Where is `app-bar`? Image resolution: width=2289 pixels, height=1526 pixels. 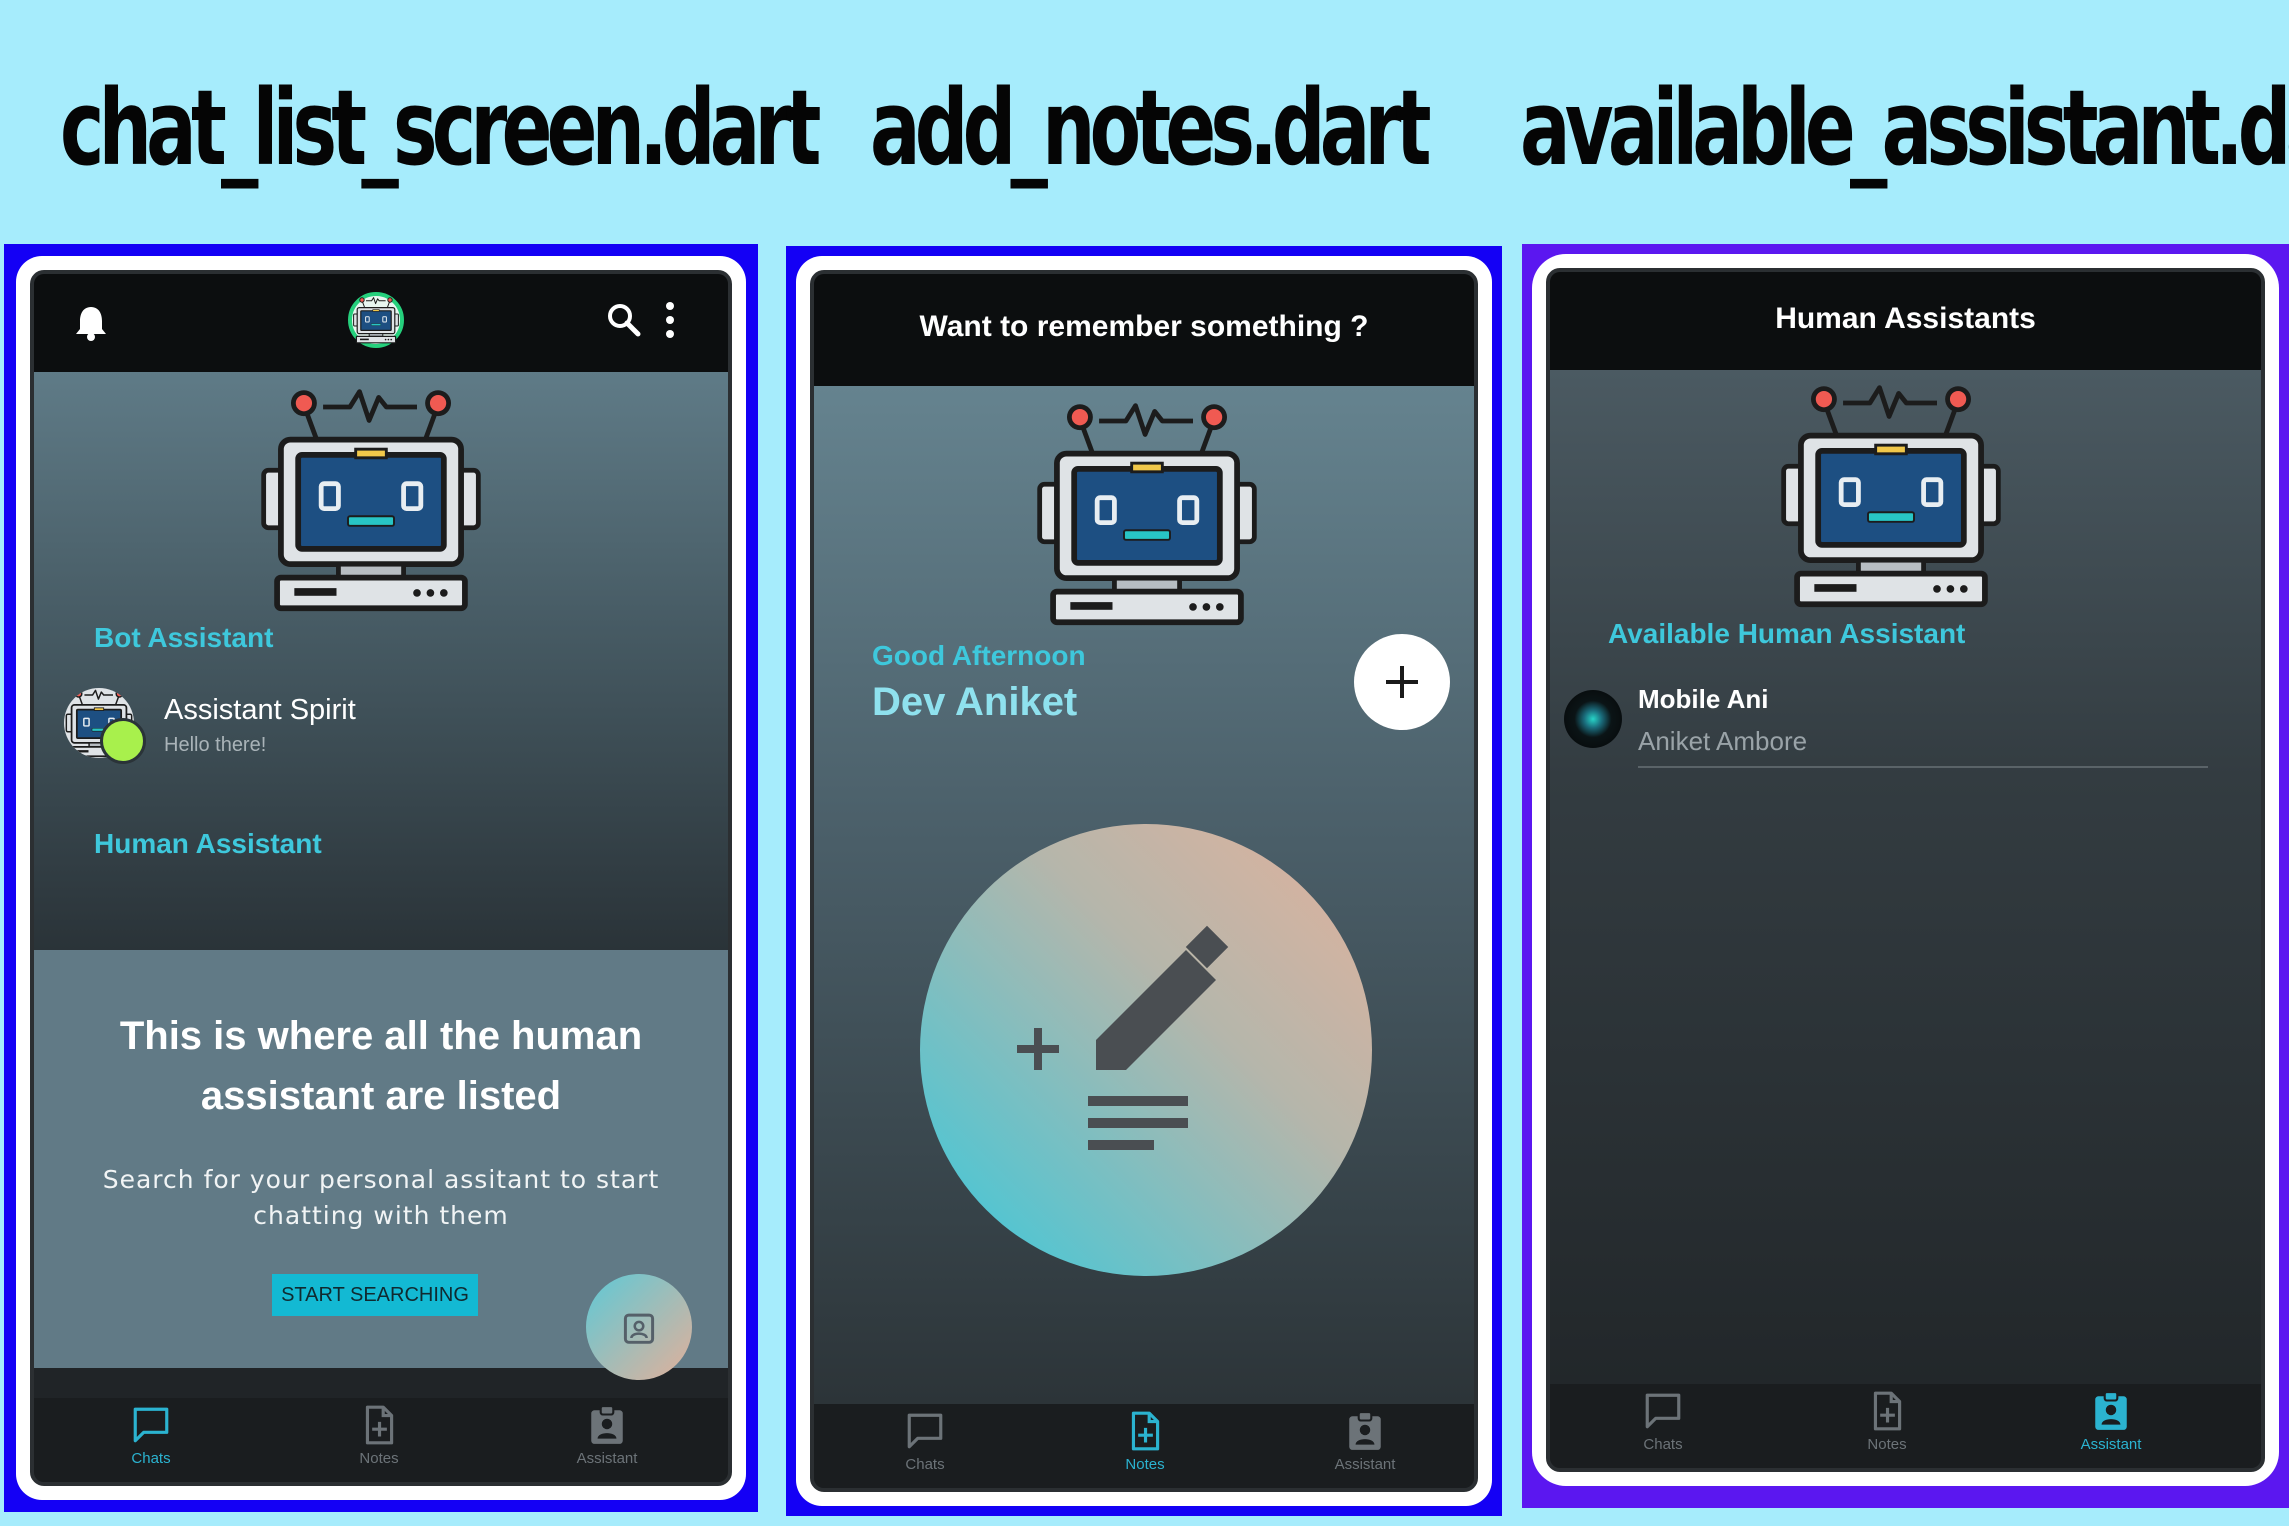 app-bar is located at coordinates (381, 323).